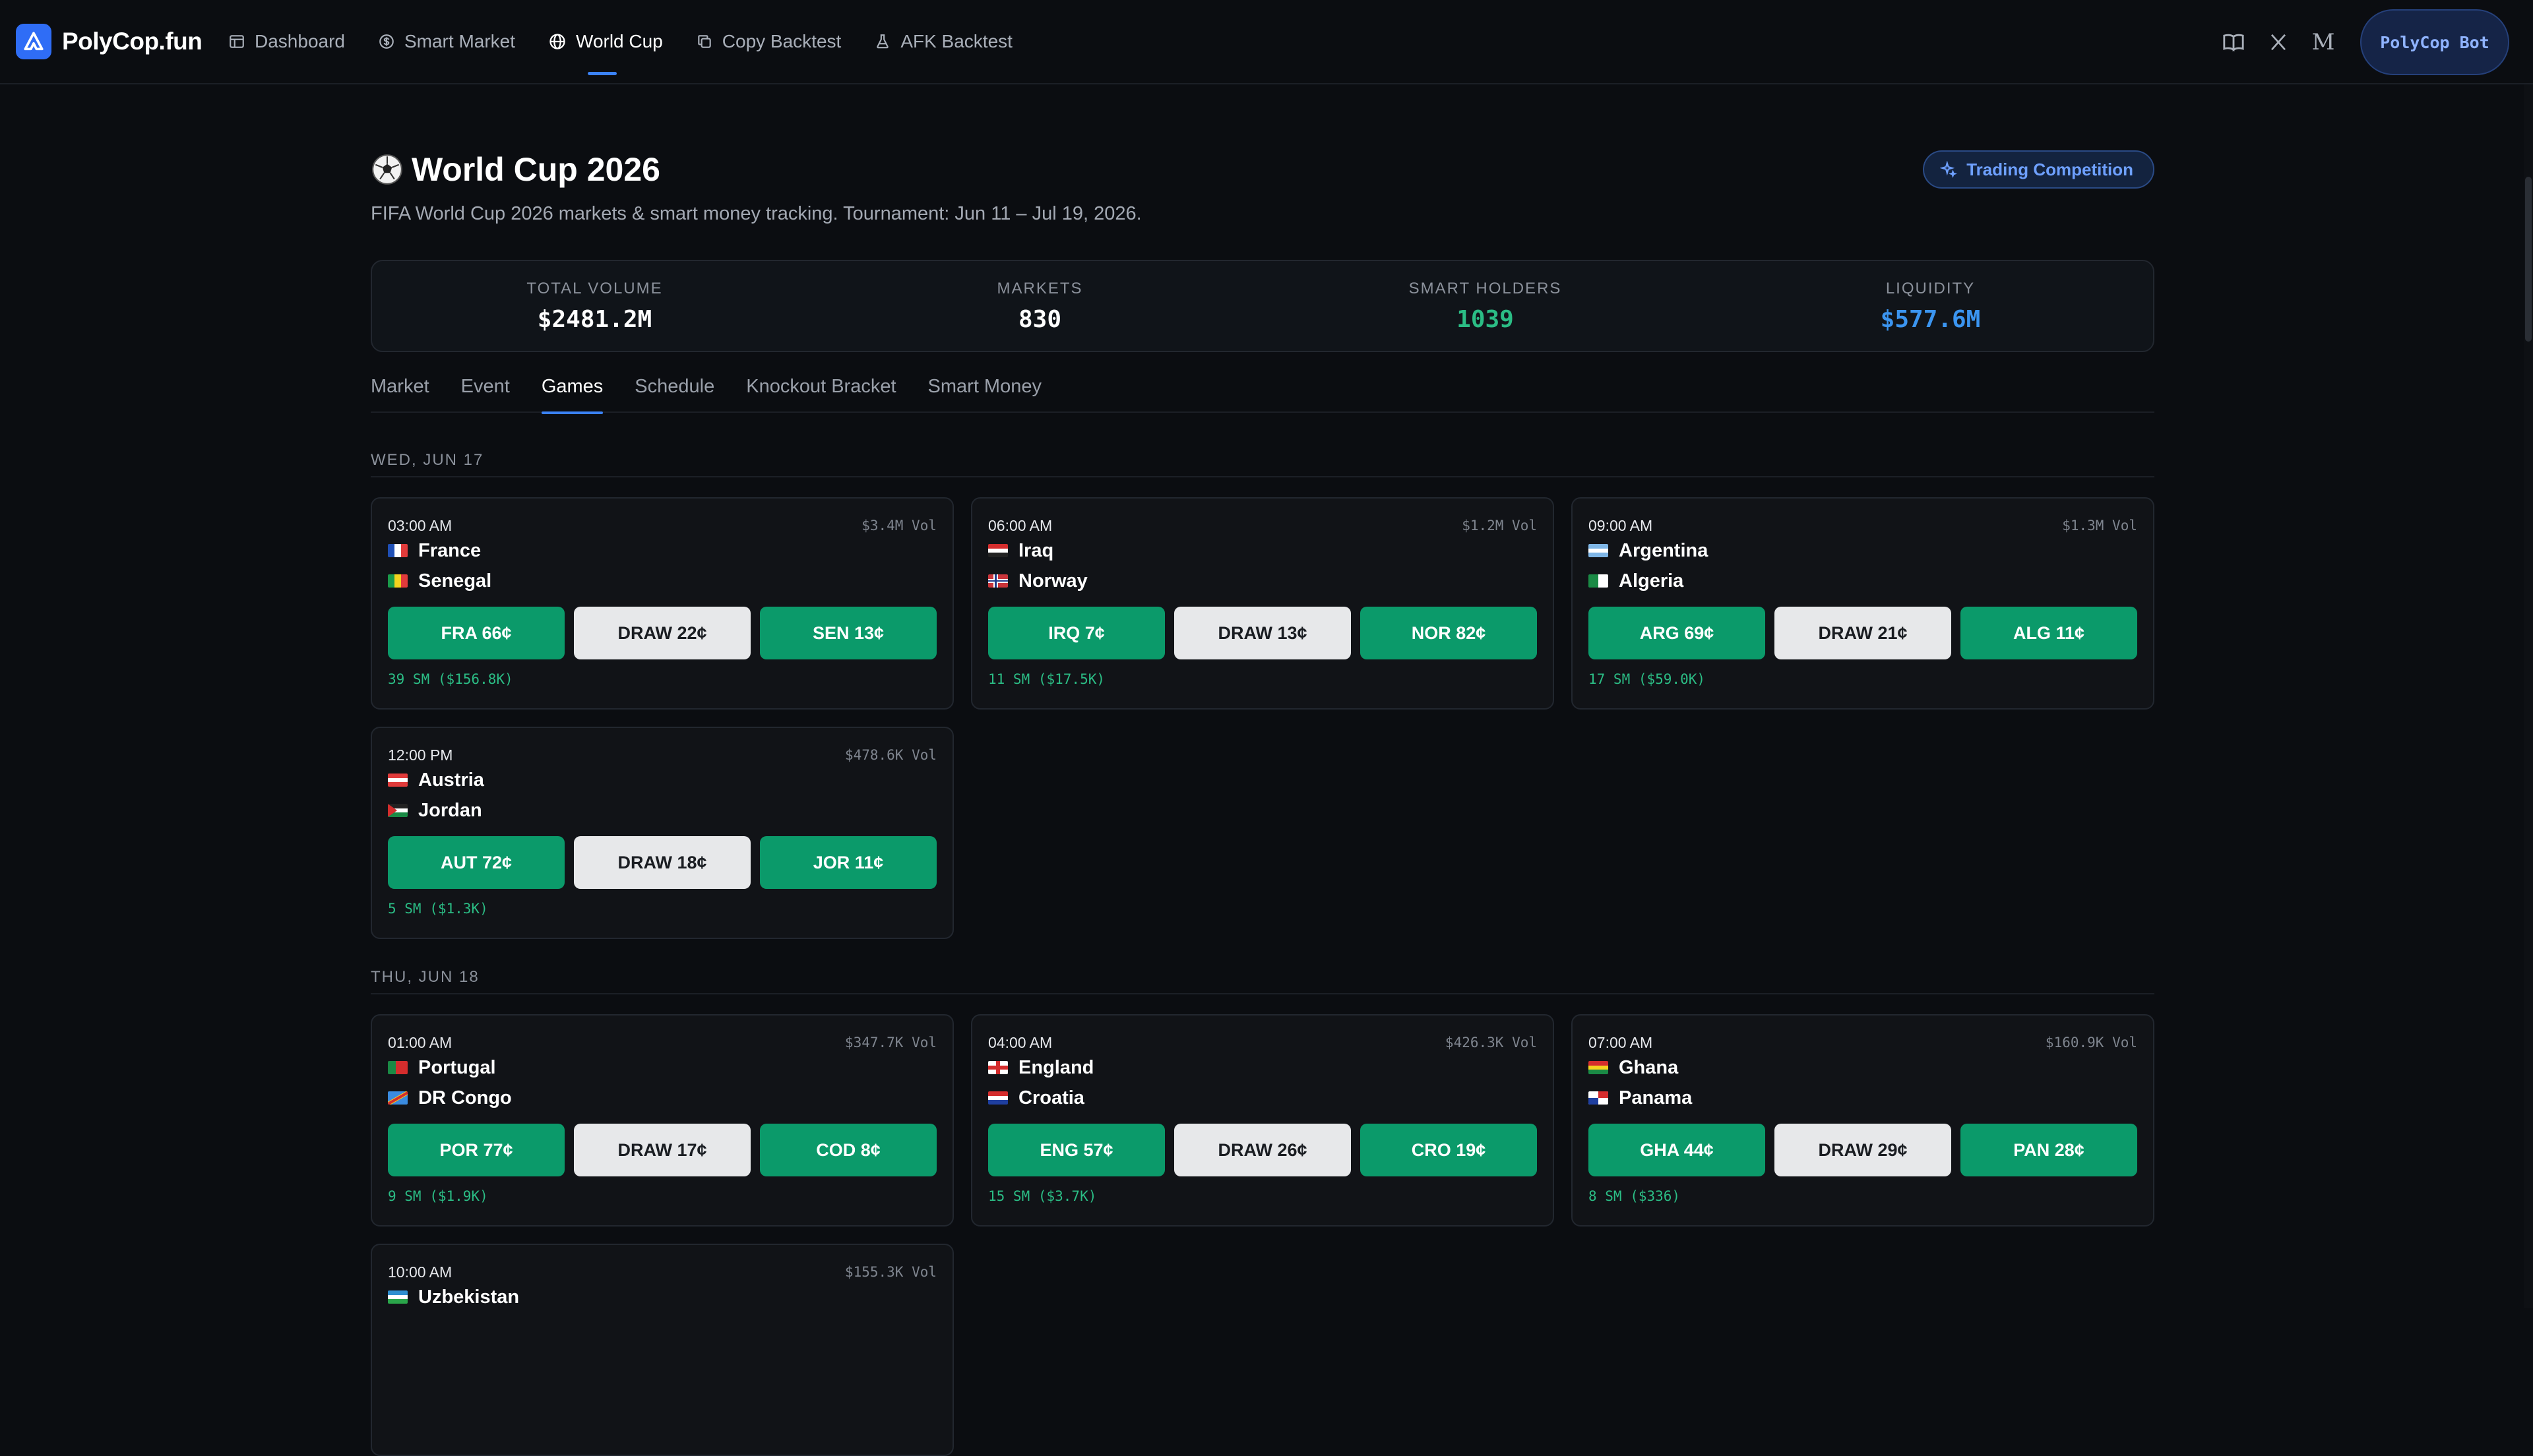 The width and height of the screenshot is (2533, 1456). I want to click on copy-icon, so click(704, 41).